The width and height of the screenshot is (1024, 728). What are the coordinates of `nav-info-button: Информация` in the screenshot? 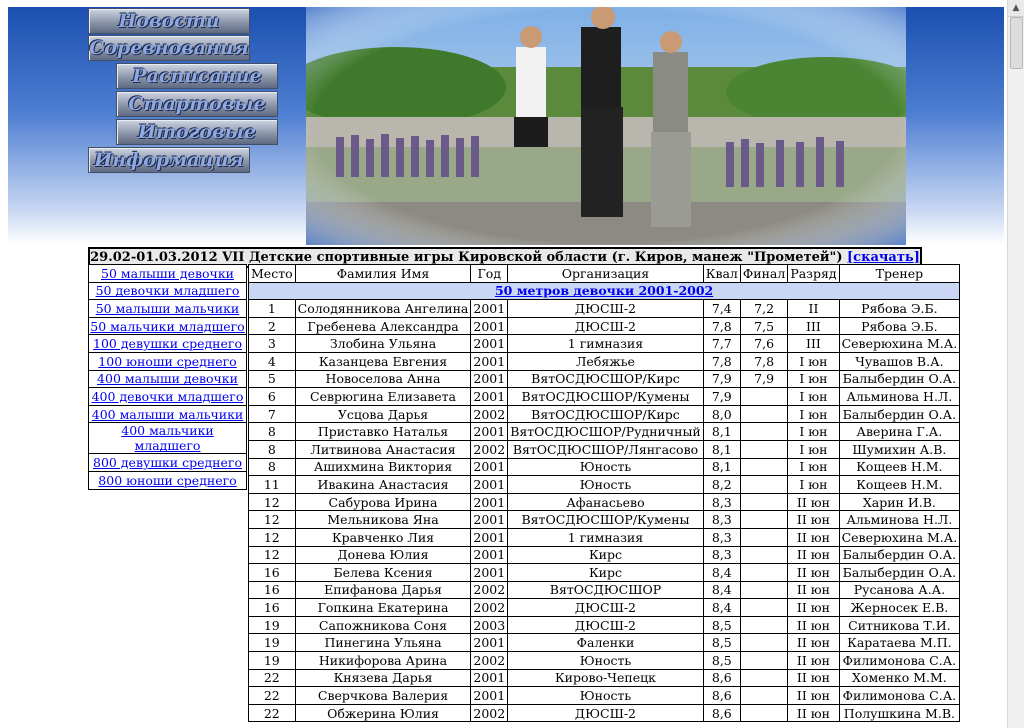 It's located at (169, 160).